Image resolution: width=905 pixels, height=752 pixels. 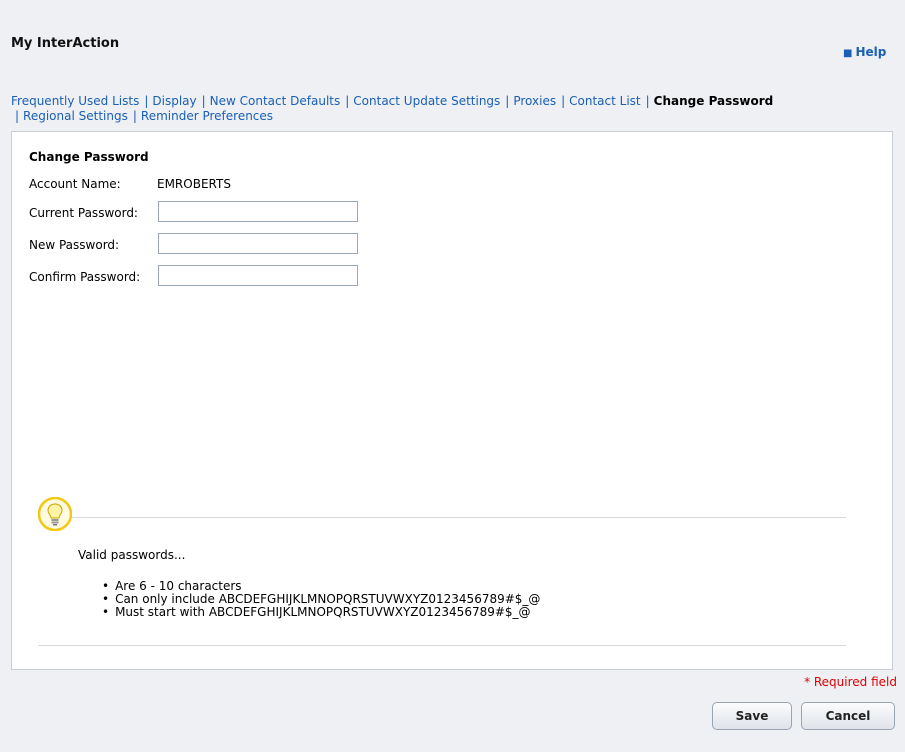 I want to click on tab-proxies: Proxies, so click(x=534, y=101).